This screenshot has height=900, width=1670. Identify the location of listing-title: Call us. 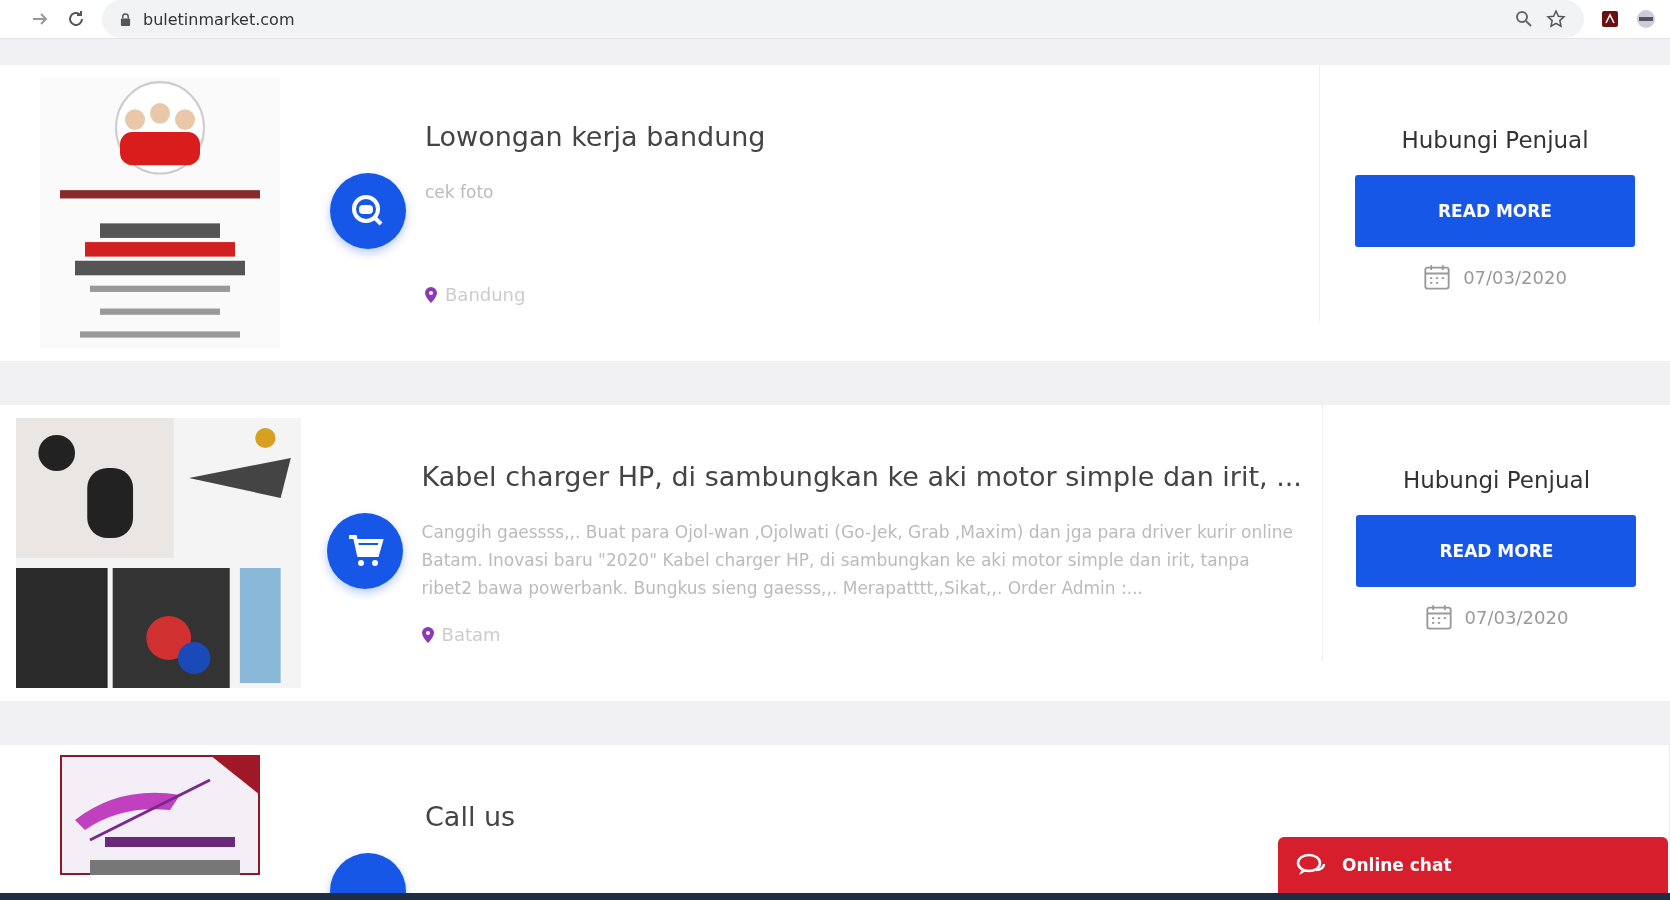
(1037, 816).